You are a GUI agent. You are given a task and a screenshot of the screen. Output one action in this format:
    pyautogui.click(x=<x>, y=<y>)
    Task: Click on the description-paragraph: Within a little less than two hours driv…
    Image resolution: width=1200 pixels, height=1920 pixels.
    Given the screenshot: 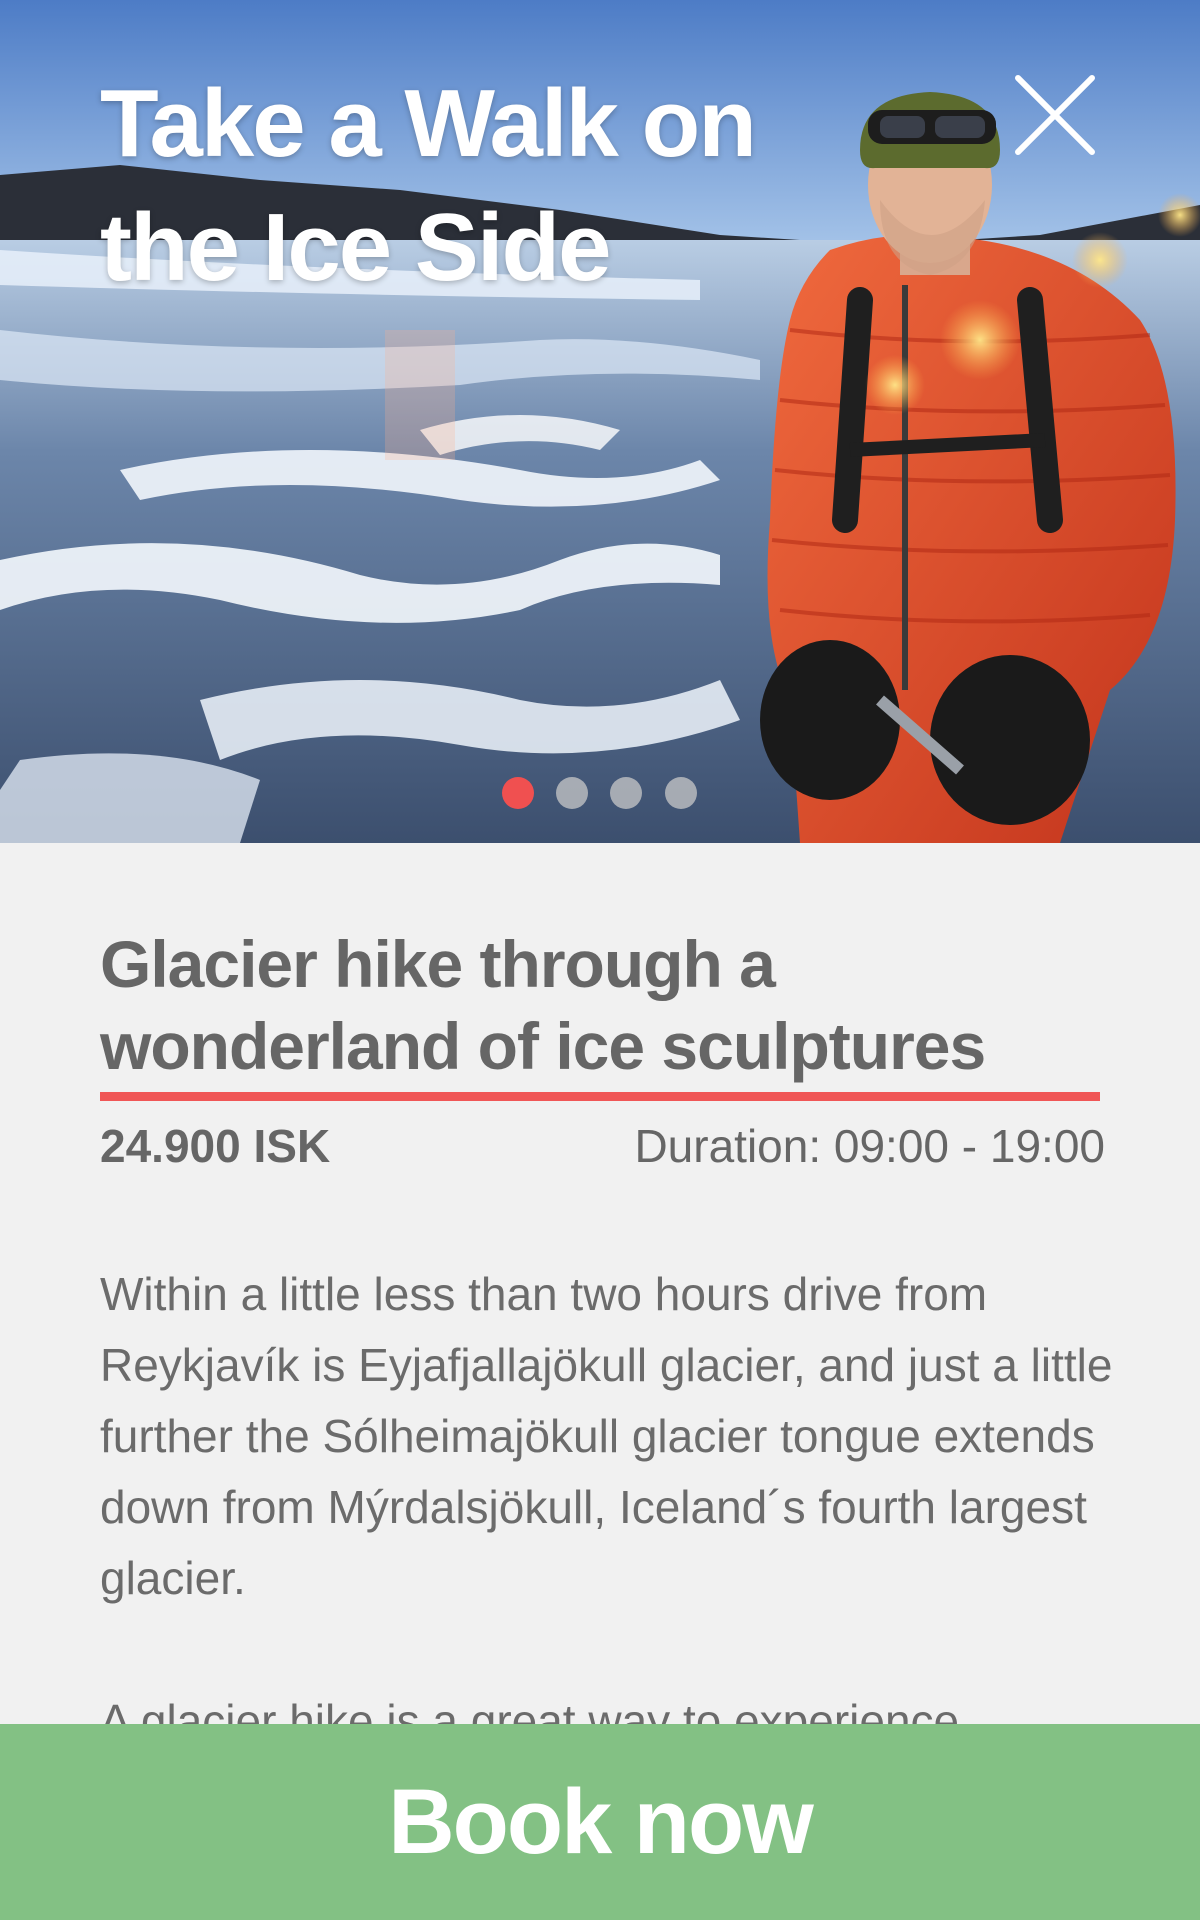 What is the action you would take?
    pyautogui.click(x=606, y=1436)
    